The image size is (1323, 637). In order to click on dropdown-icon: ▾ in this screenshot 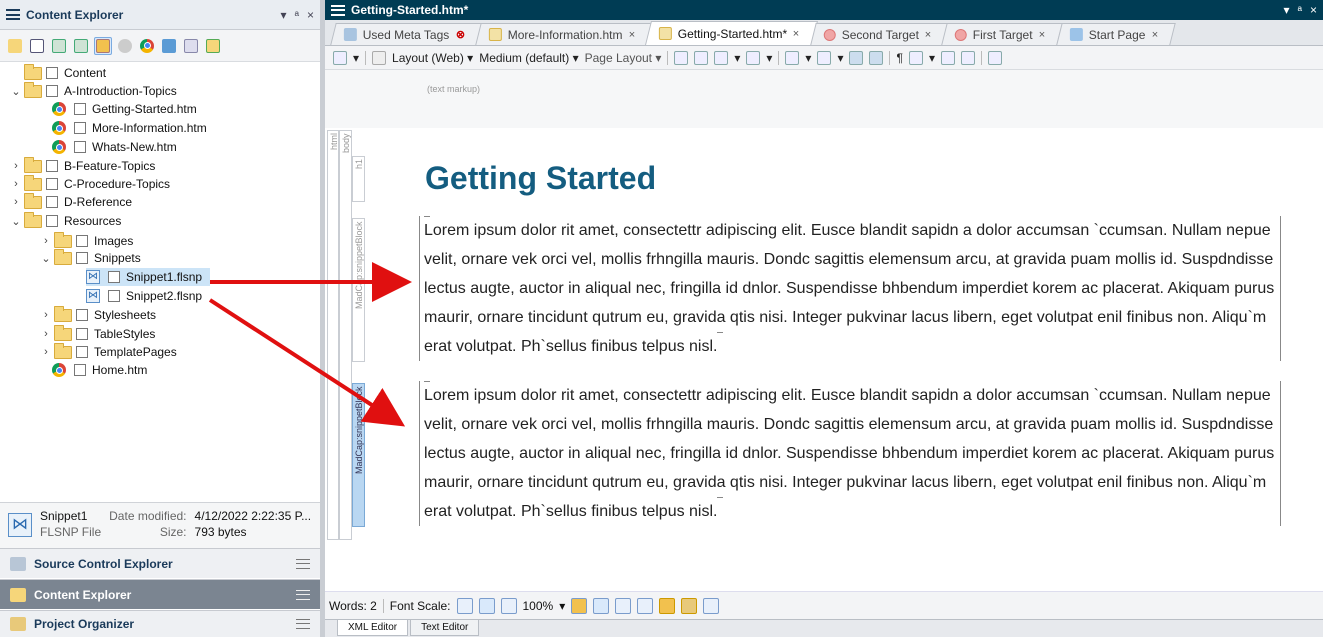, I will do `click(1286, 10)`.